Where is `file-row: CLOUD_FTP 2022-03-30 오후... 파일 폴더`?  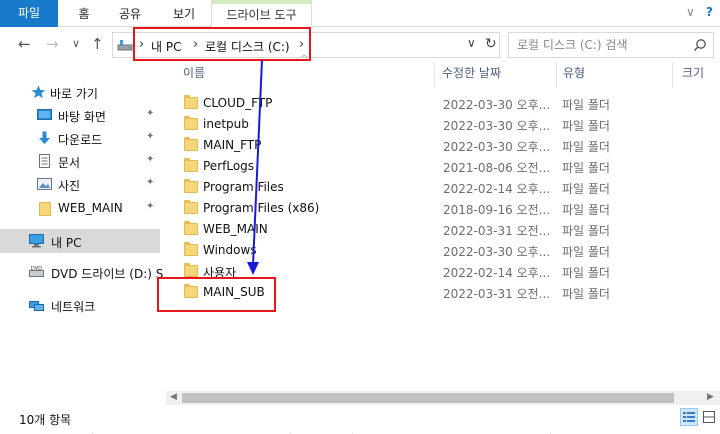
file-row: CLOUD_FTP 2022-03-30 오후... 파일 폴더 is located at coordinates (448, 103).